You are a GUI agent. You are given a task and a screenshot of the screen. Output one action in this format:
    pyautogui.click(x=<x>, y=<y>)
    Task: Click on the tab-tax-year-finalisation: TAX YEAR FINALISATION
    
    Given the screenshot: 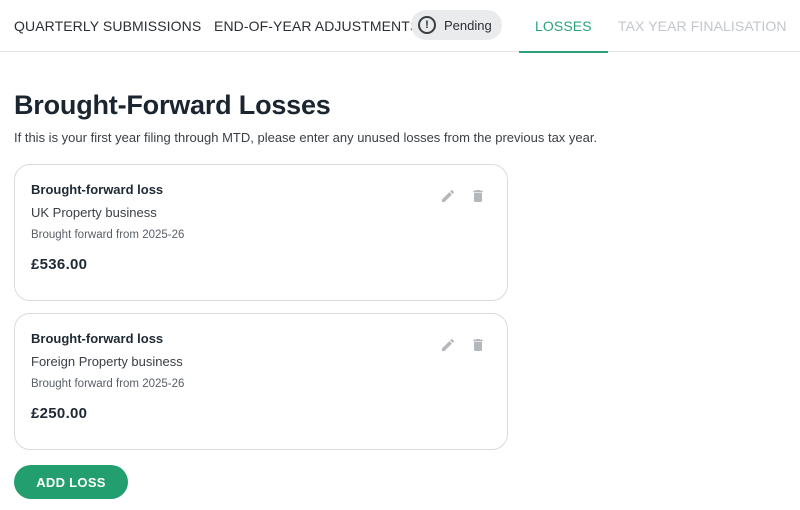 What is the action you would take?
    pyautogui.click(x=702, y=26)
    